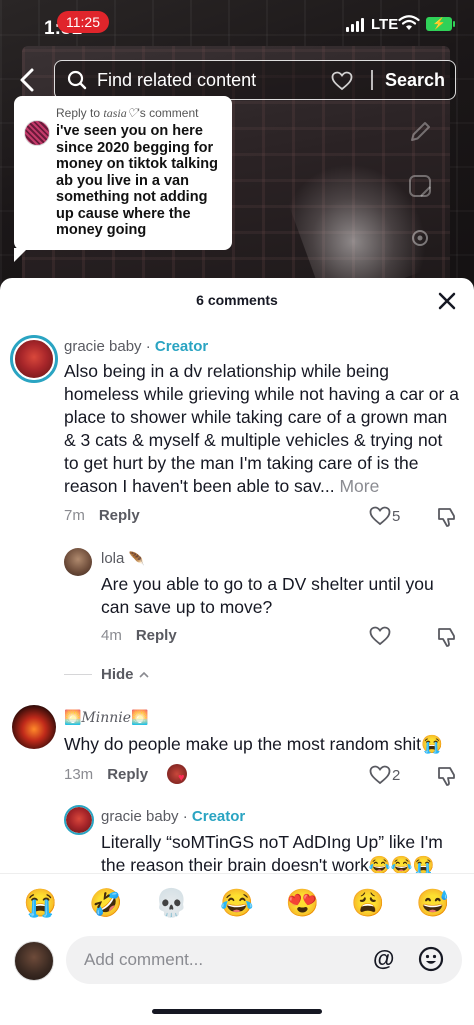 The width and height of the screenshot is (474, 1025). I want to click on reply-target-user: tasia♡, so click(120, 113).